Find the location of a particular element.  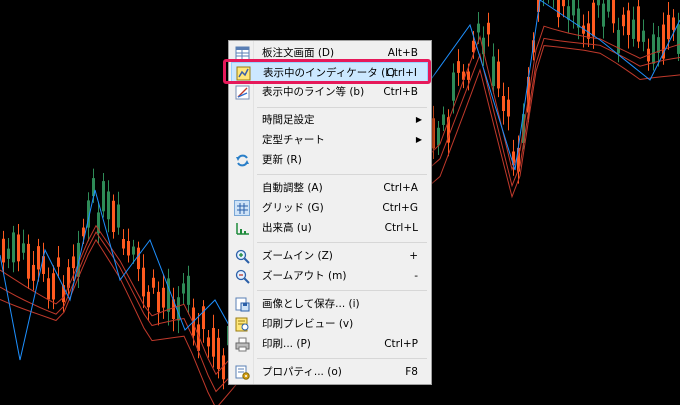

properties-icon is located at coordinates (242, 372).